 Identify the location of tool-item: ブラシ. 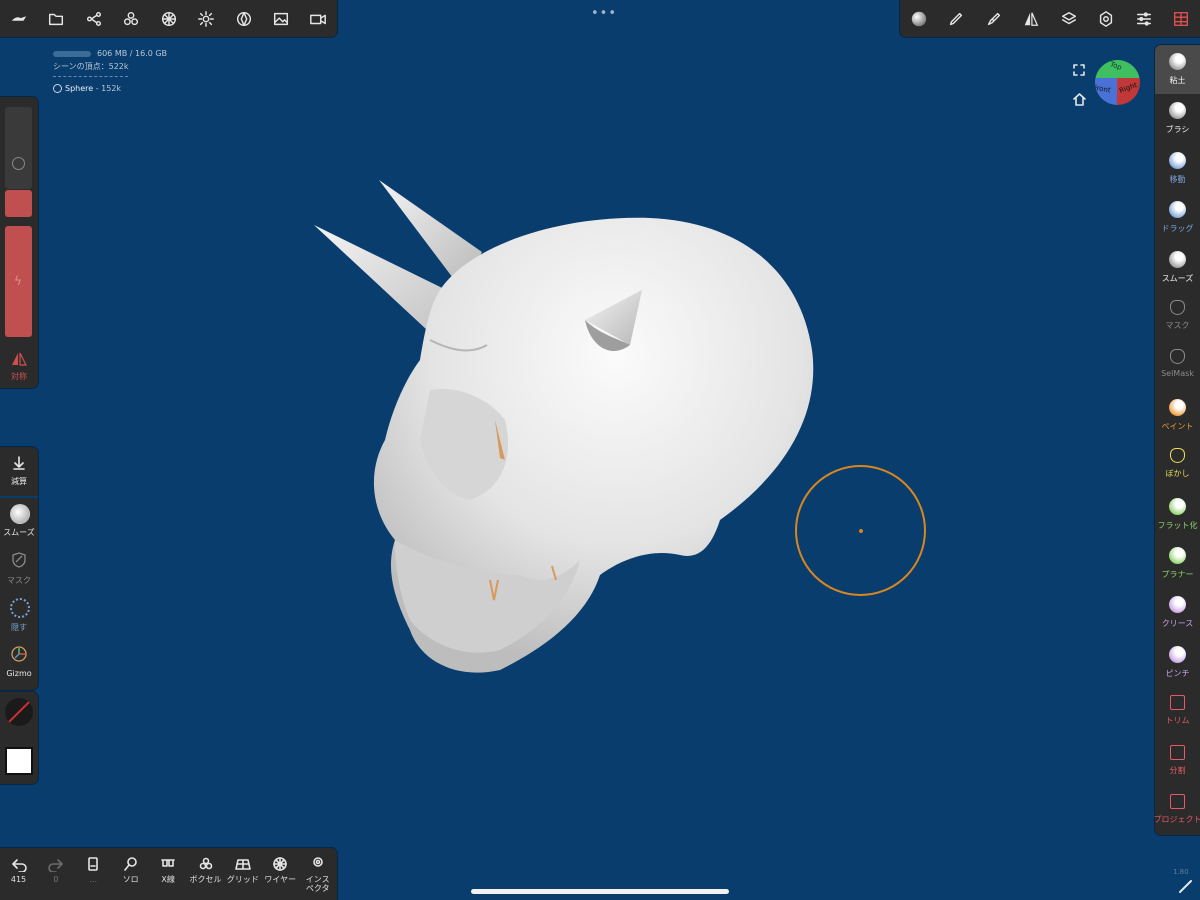
(1177, 118).